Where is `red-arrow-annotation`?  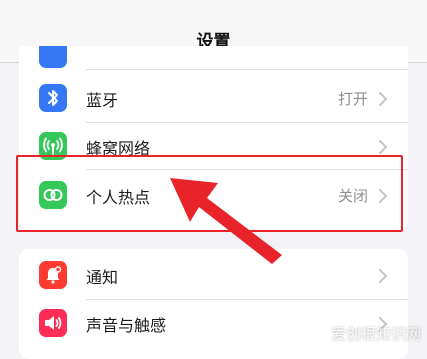 red-arrow-annotation is located at coordinates (226, 221).